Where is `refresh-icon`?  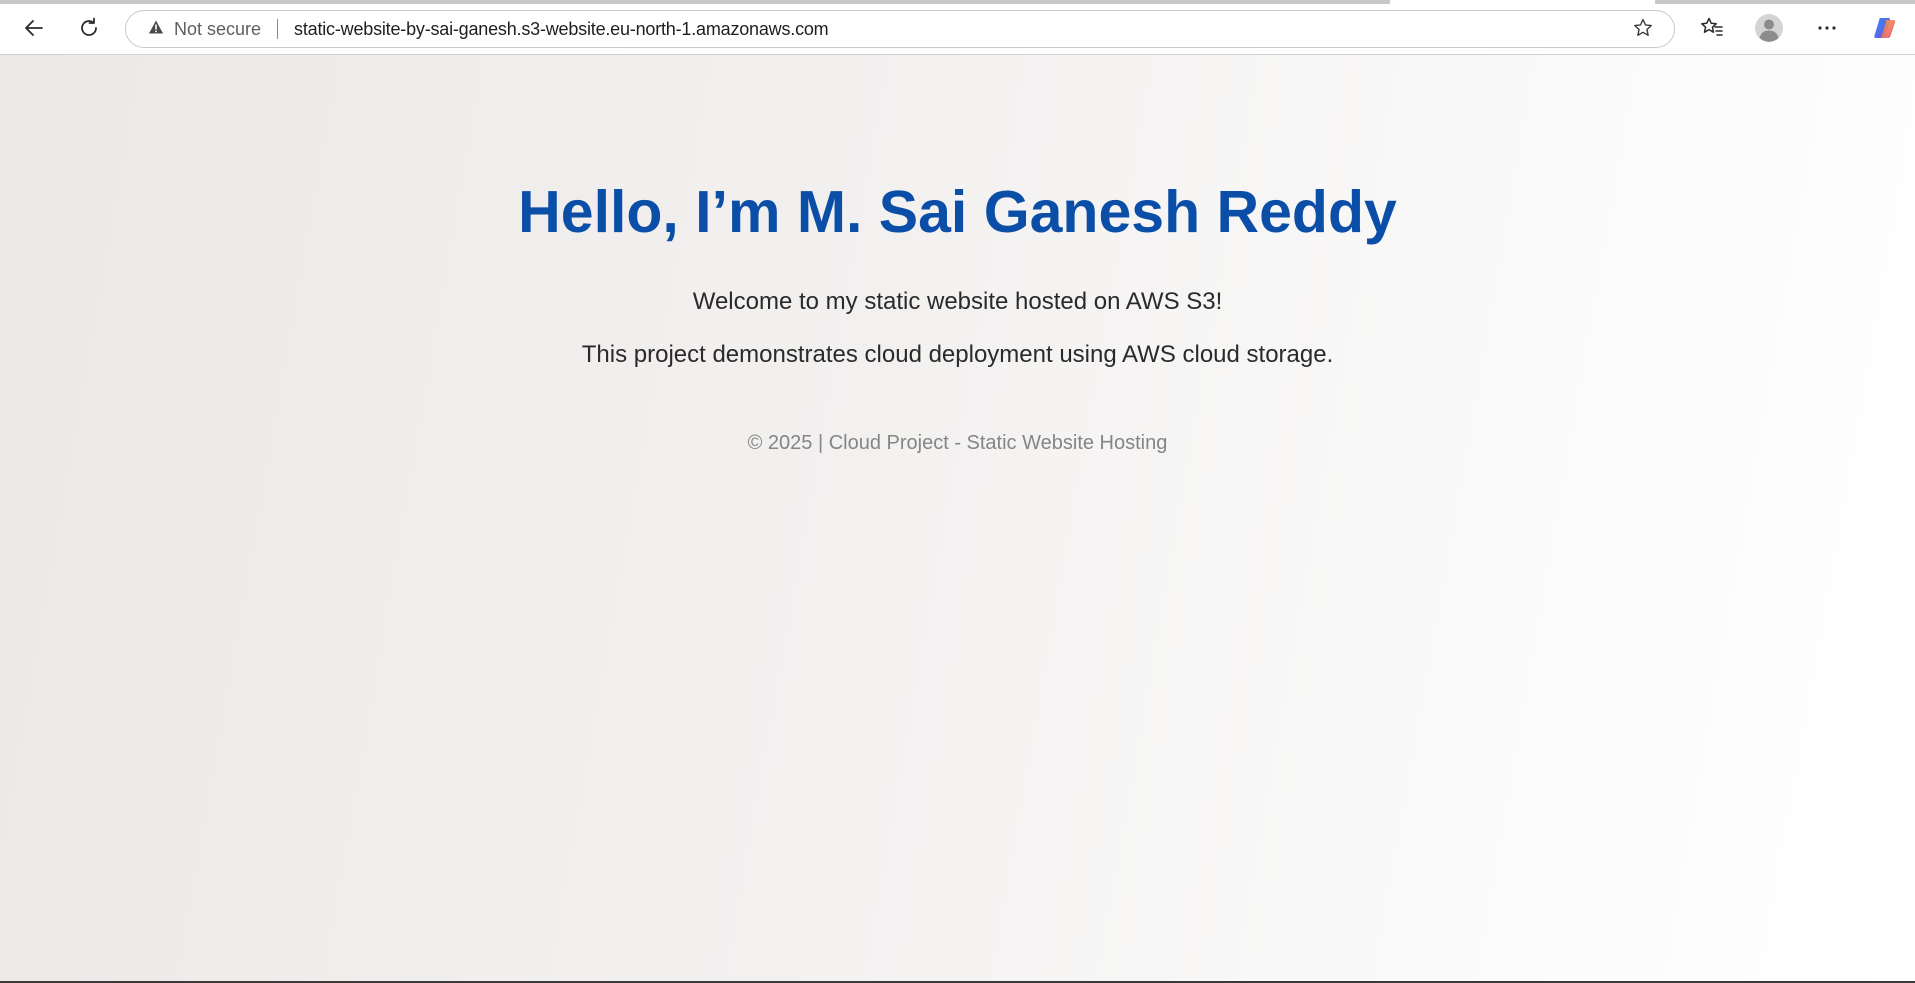
refresh-icon is located at coordinates (89, 28).